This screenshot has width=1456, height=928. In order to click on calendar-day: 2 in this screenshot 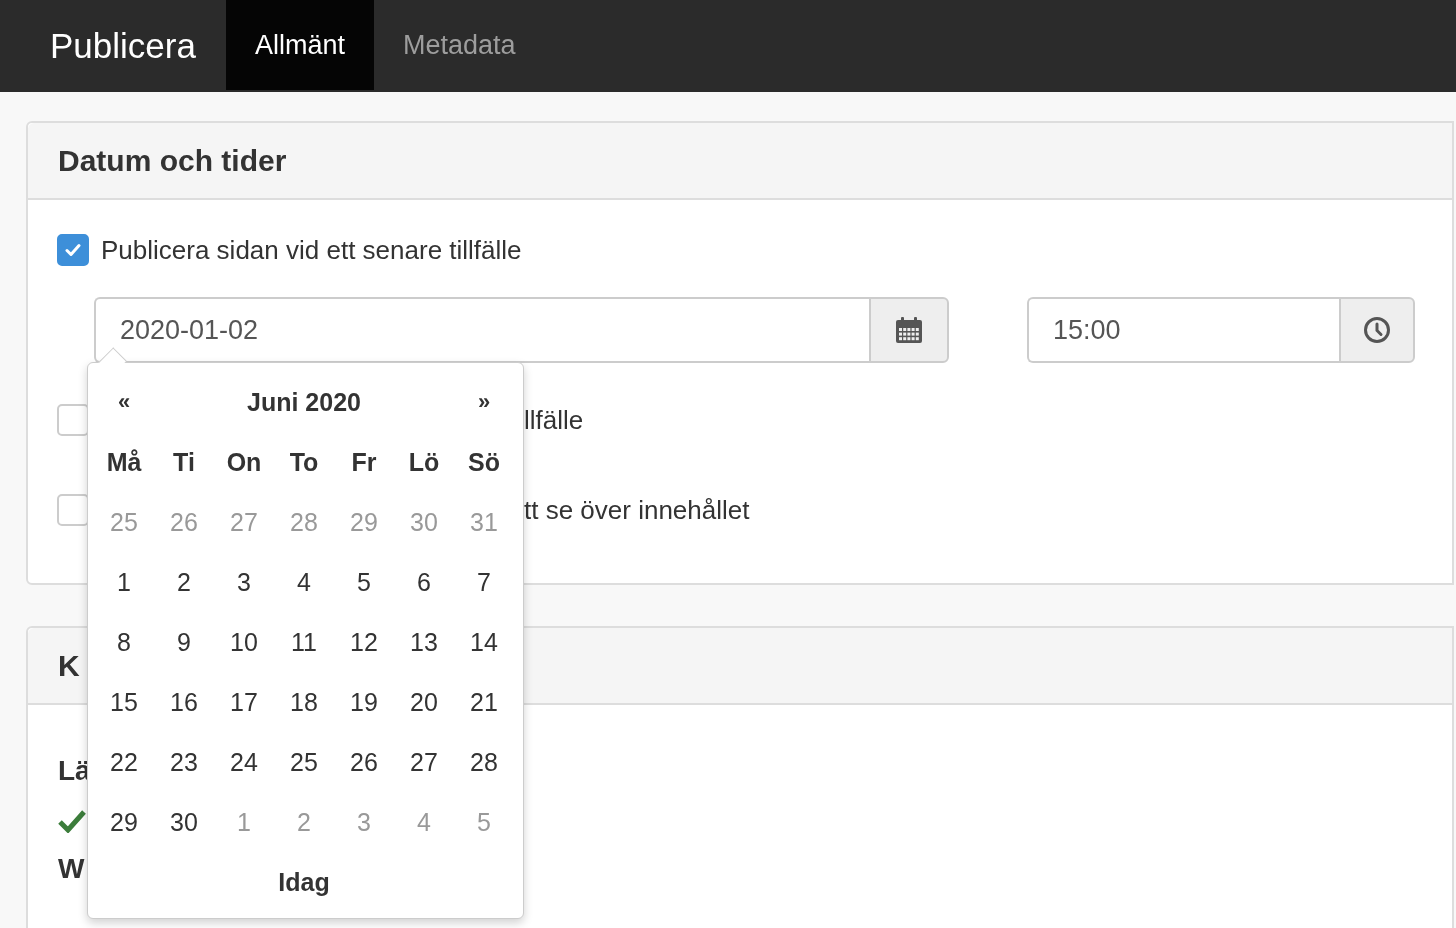, I will do `click(184, 582)`.